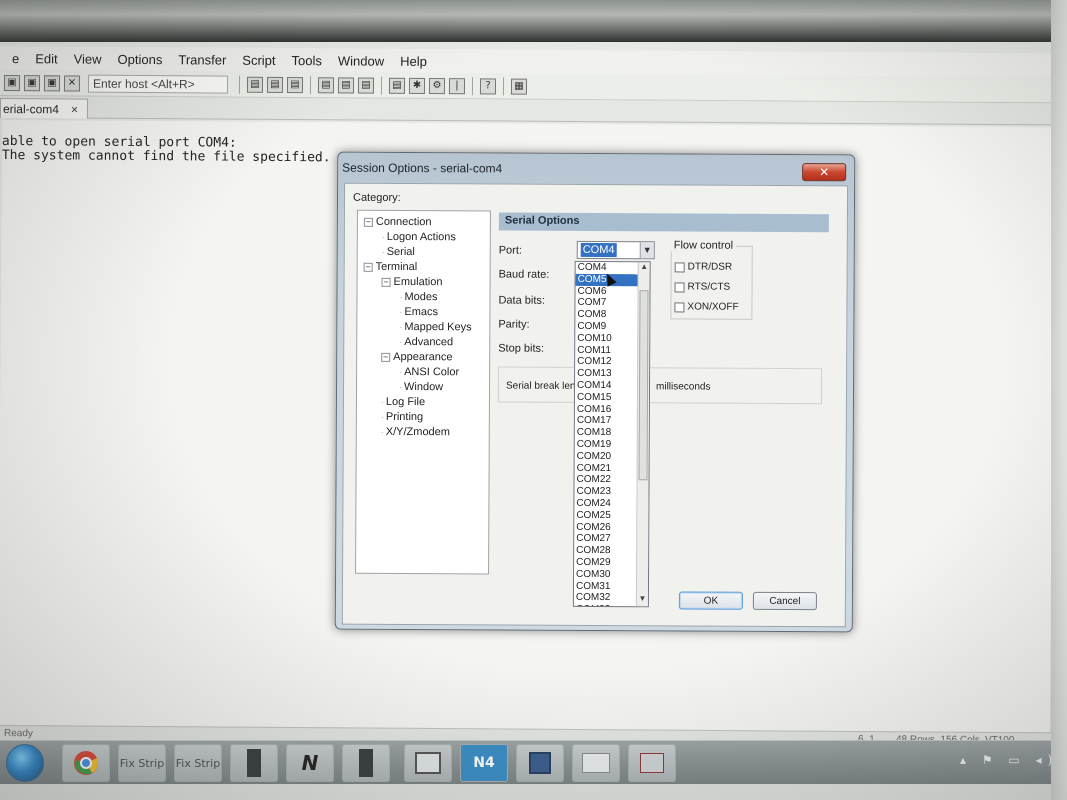 This screenshot has width=1067, height=800. Describe the element at coordinates (88, 58) in the screenshot. I see `menu-view: View` at that location.